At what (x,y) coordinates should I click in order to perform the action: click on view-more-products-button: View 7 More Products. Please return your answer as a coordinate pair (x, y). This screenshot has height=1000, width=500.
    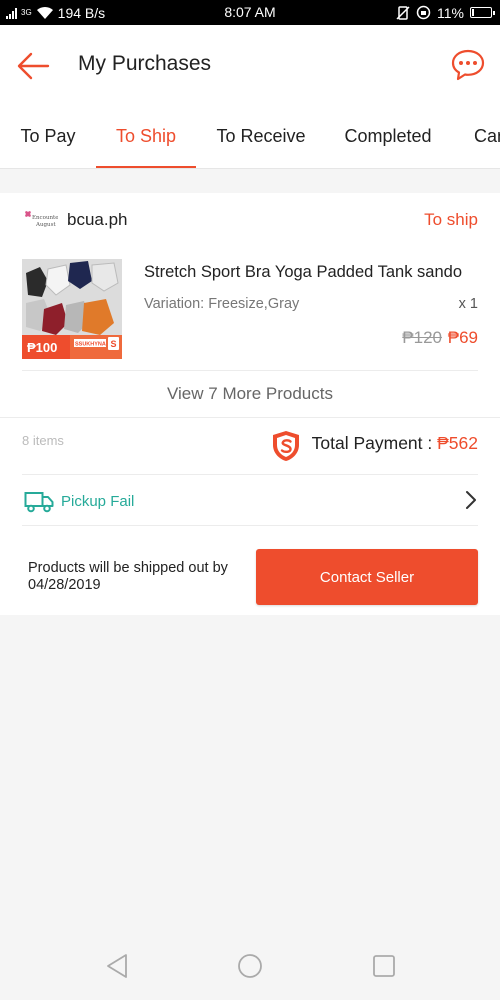
    Looking at the image, I should click on (250, 394).